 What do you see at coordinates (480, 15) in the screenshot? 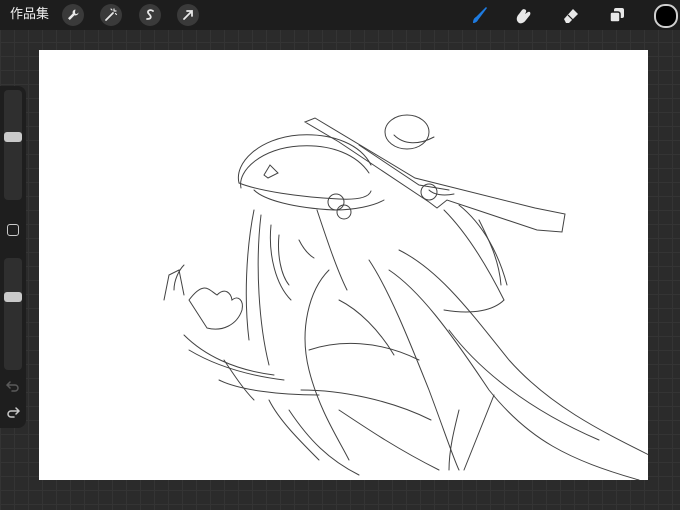
I see `brush-icon` at bounding box center [480, 15].